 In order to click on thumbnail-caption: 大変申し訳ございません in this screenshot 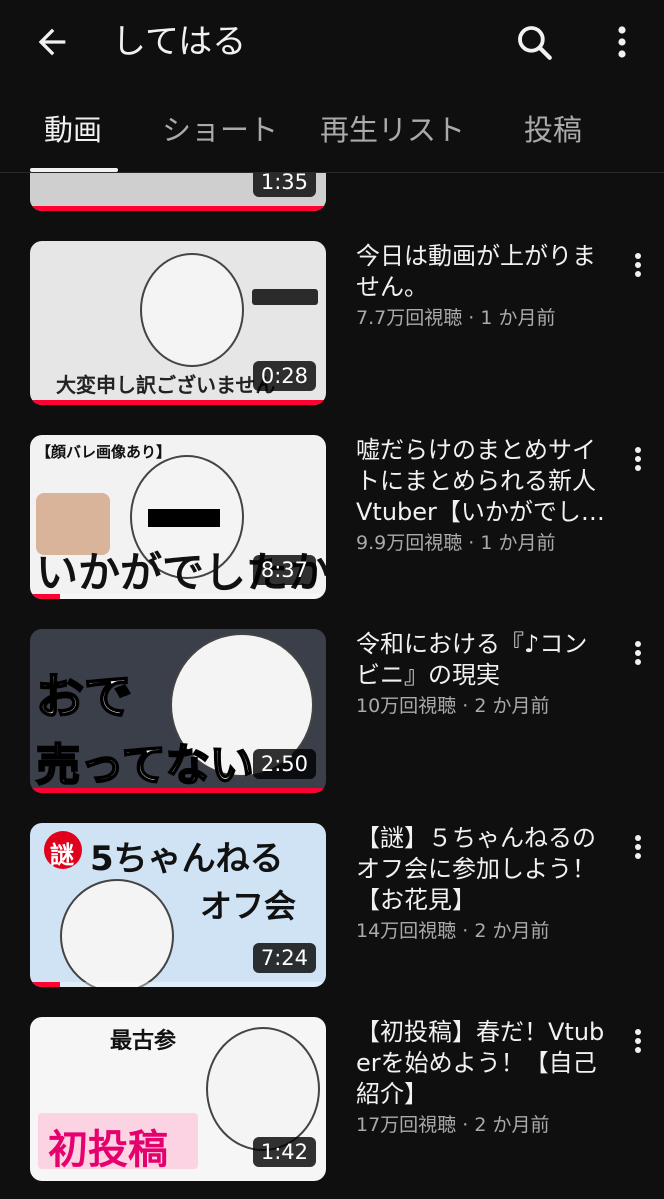, I will do `click(166, 385)`.